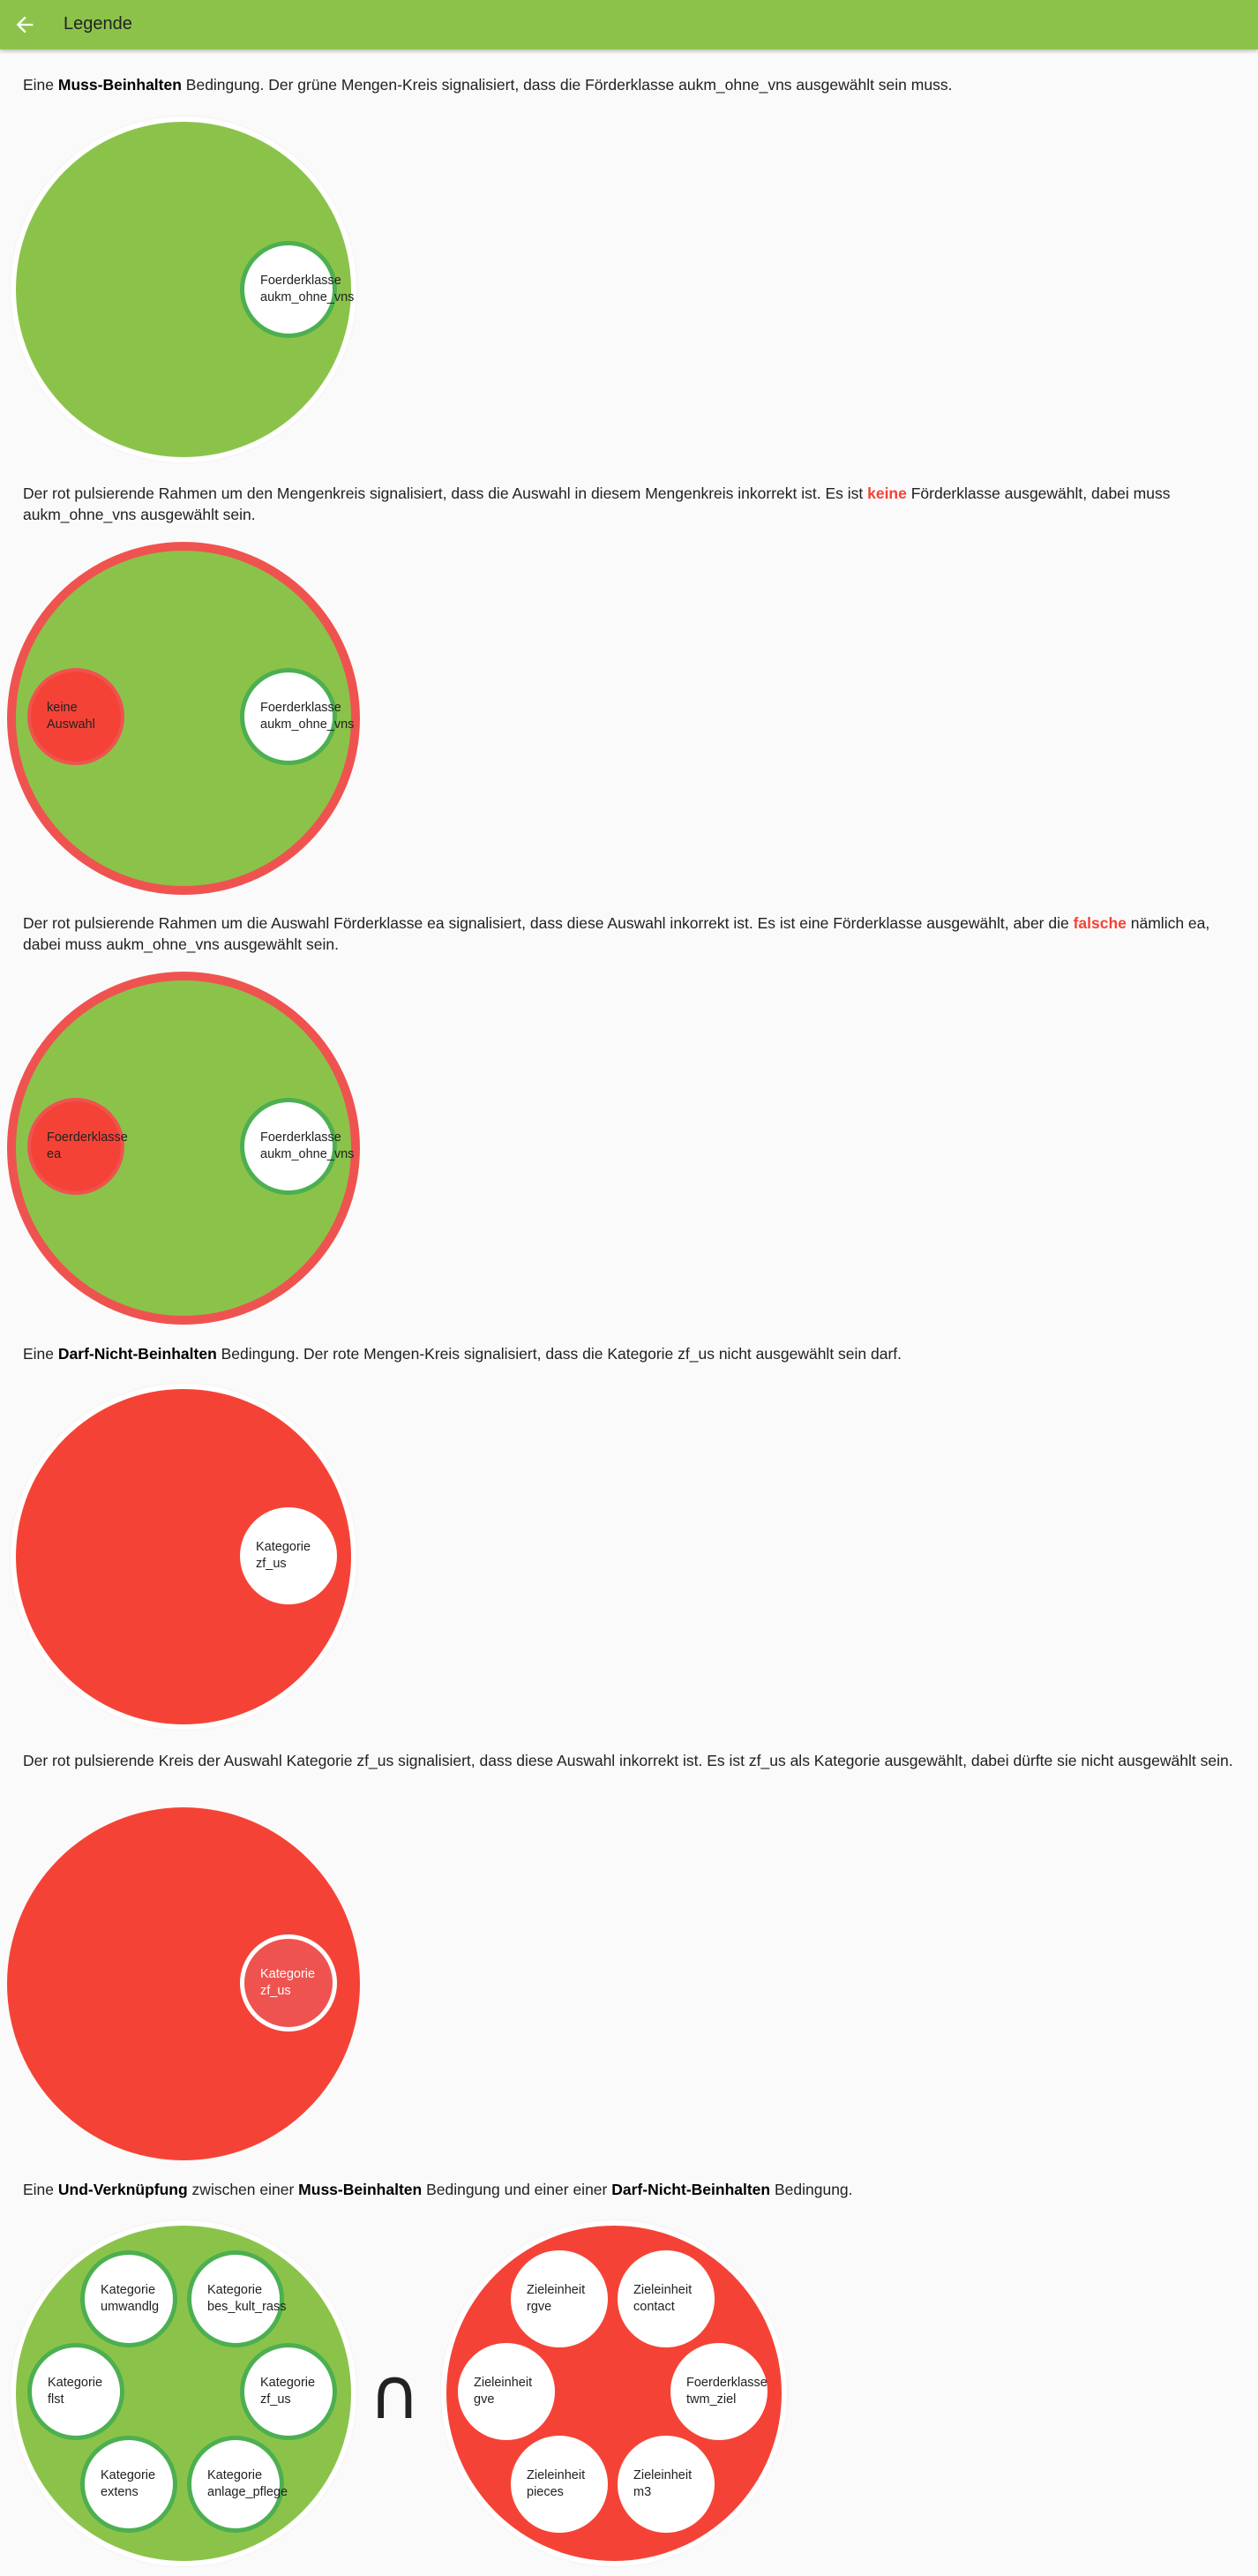 The image size is (1258, 2576). Describe the element at coordinates (183, 1556) in the screenshot. I see `red-set-circle: Kategorie zf_us` at that location.